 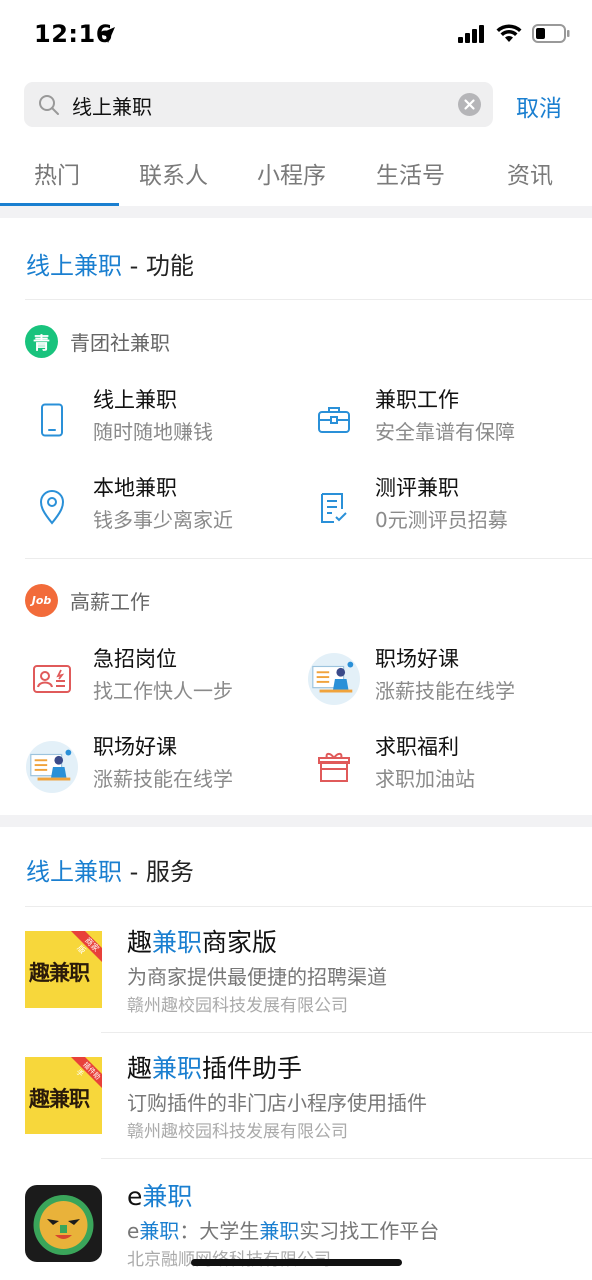 I want to click on service-title: e兼职, so click(x=159, y=1195).